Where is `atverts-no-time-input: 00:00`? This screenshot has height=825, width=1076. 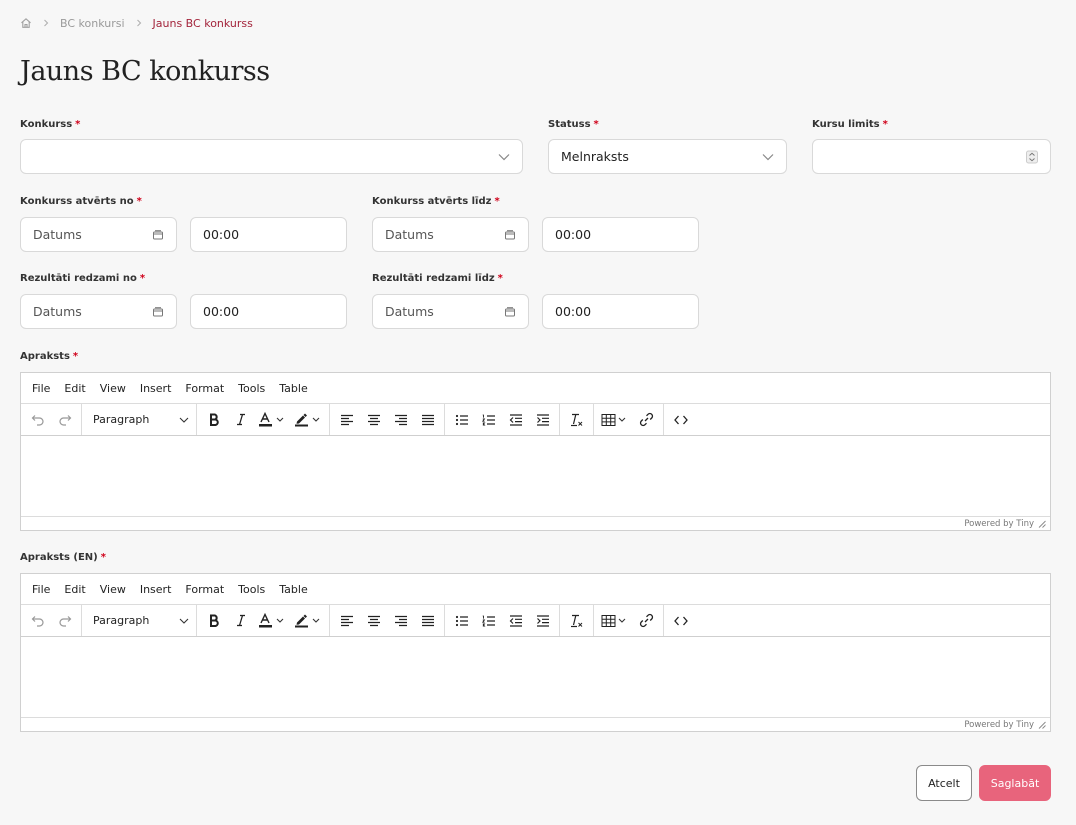 atverts-no-time-input: 00:00 is located at coordinates (268, 234).